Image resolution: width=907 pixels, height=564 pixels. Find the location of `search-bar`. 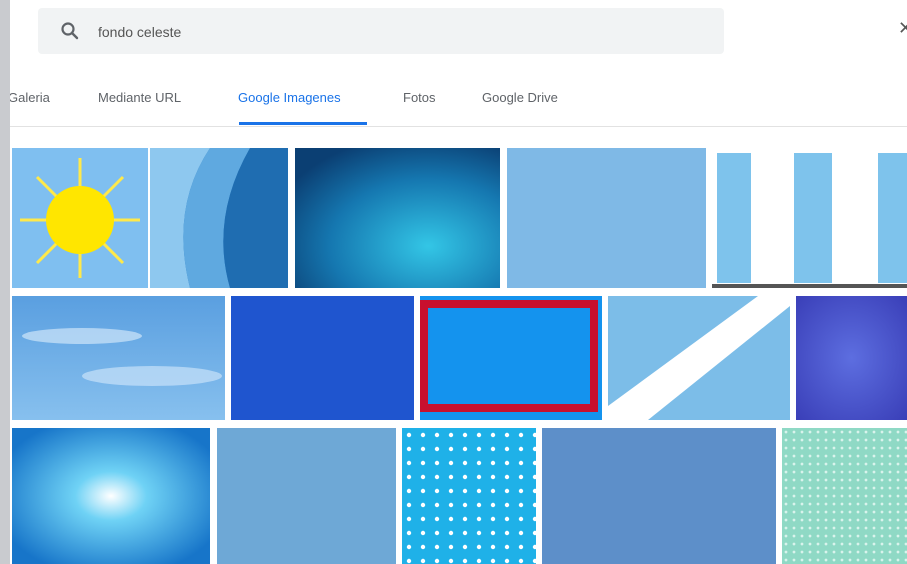

search-bar is located at coordinates (381, 31).